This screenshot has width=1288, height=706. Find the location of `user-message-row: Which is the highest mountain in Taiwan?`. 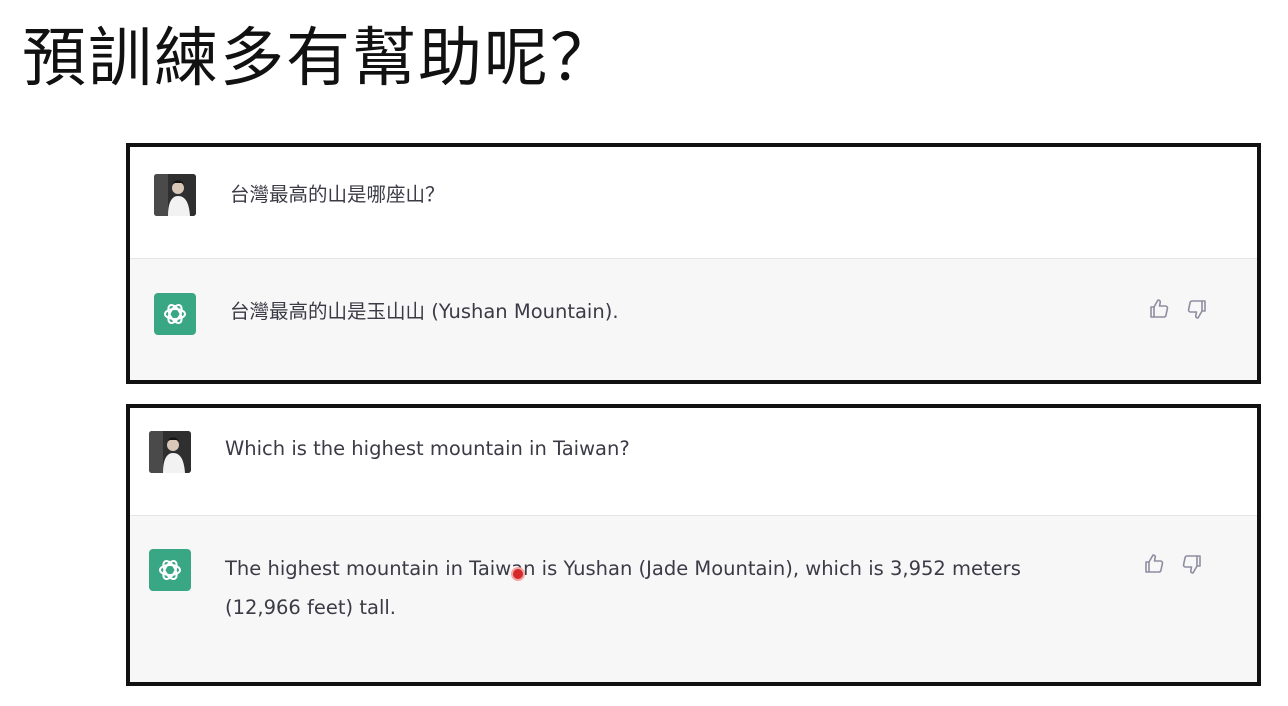

user-message-row: Which is the highest mountain in Taiwan? is located at coordinates (693, 461).